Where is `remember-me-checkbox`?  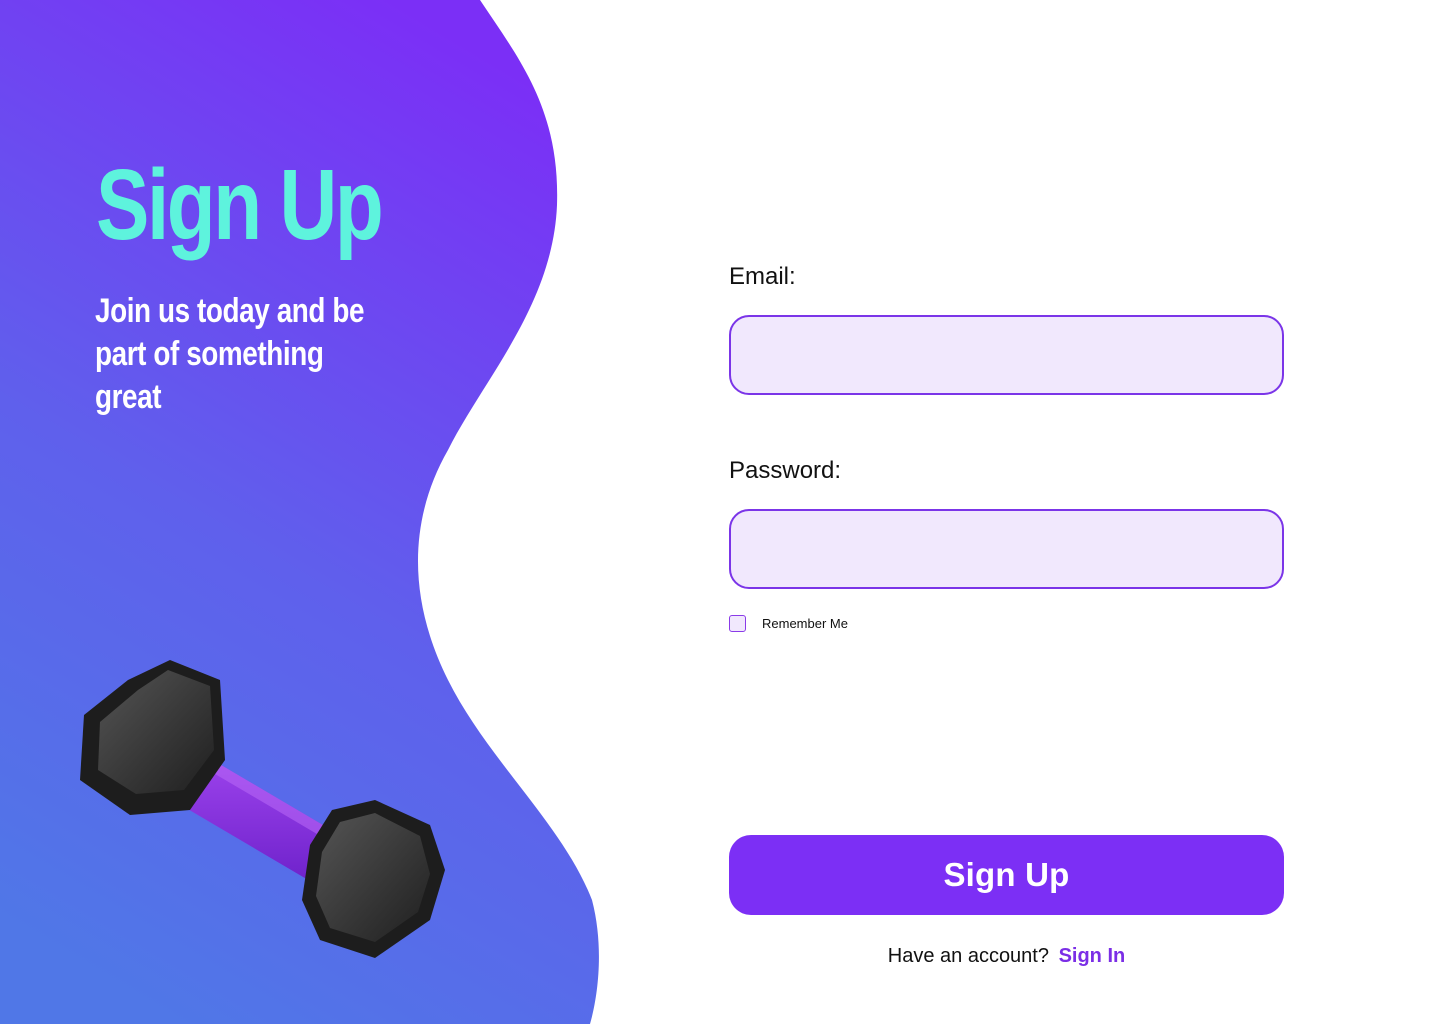
remember-me-checkbox is located at coordinates (737, 623).